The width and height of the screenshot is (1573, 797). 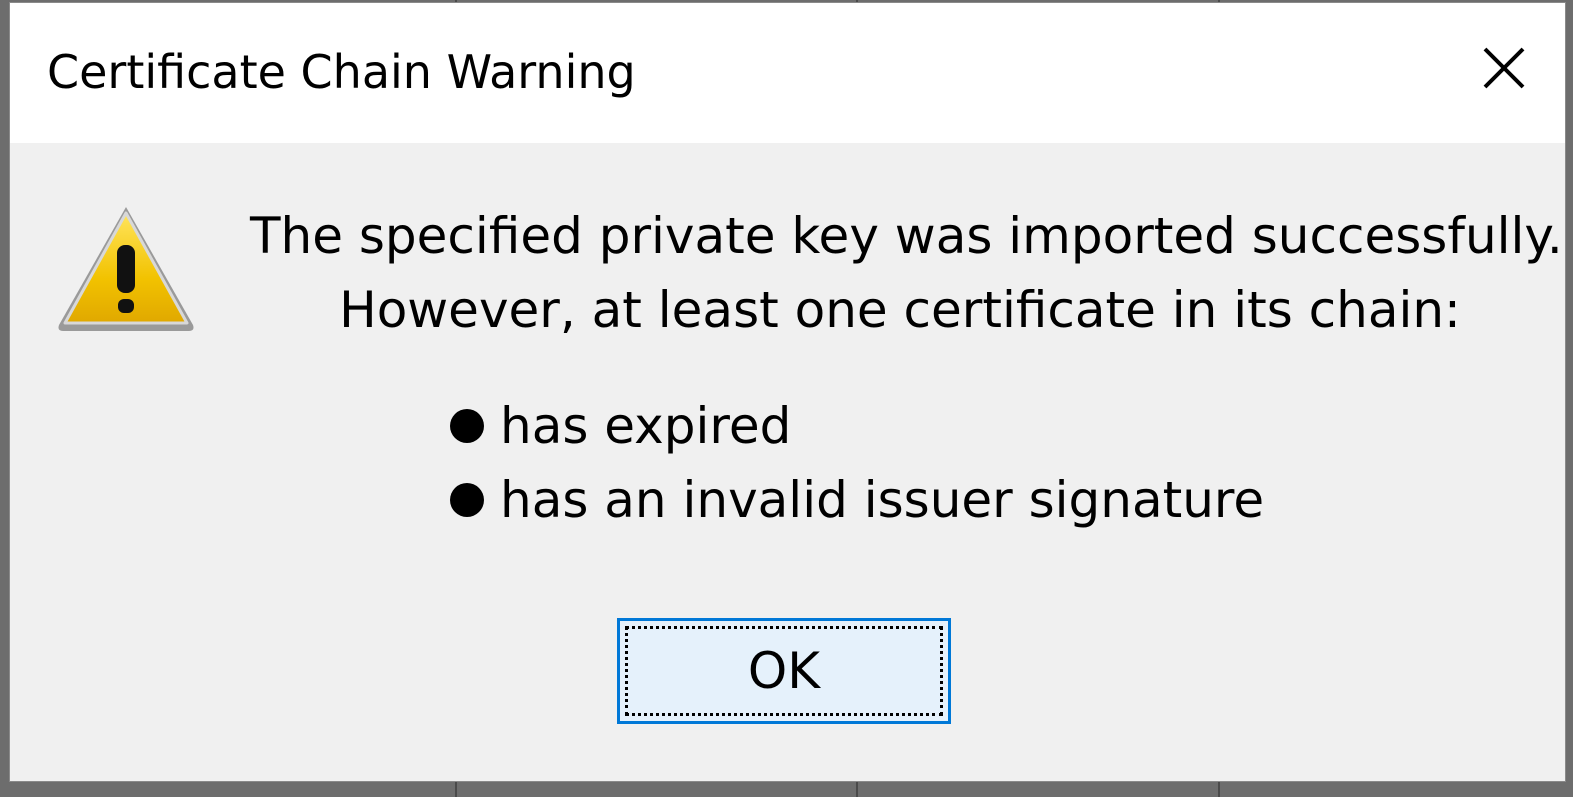 I want to click on issue-text: has an invalid issuer signature, so click(x=882, y=500).